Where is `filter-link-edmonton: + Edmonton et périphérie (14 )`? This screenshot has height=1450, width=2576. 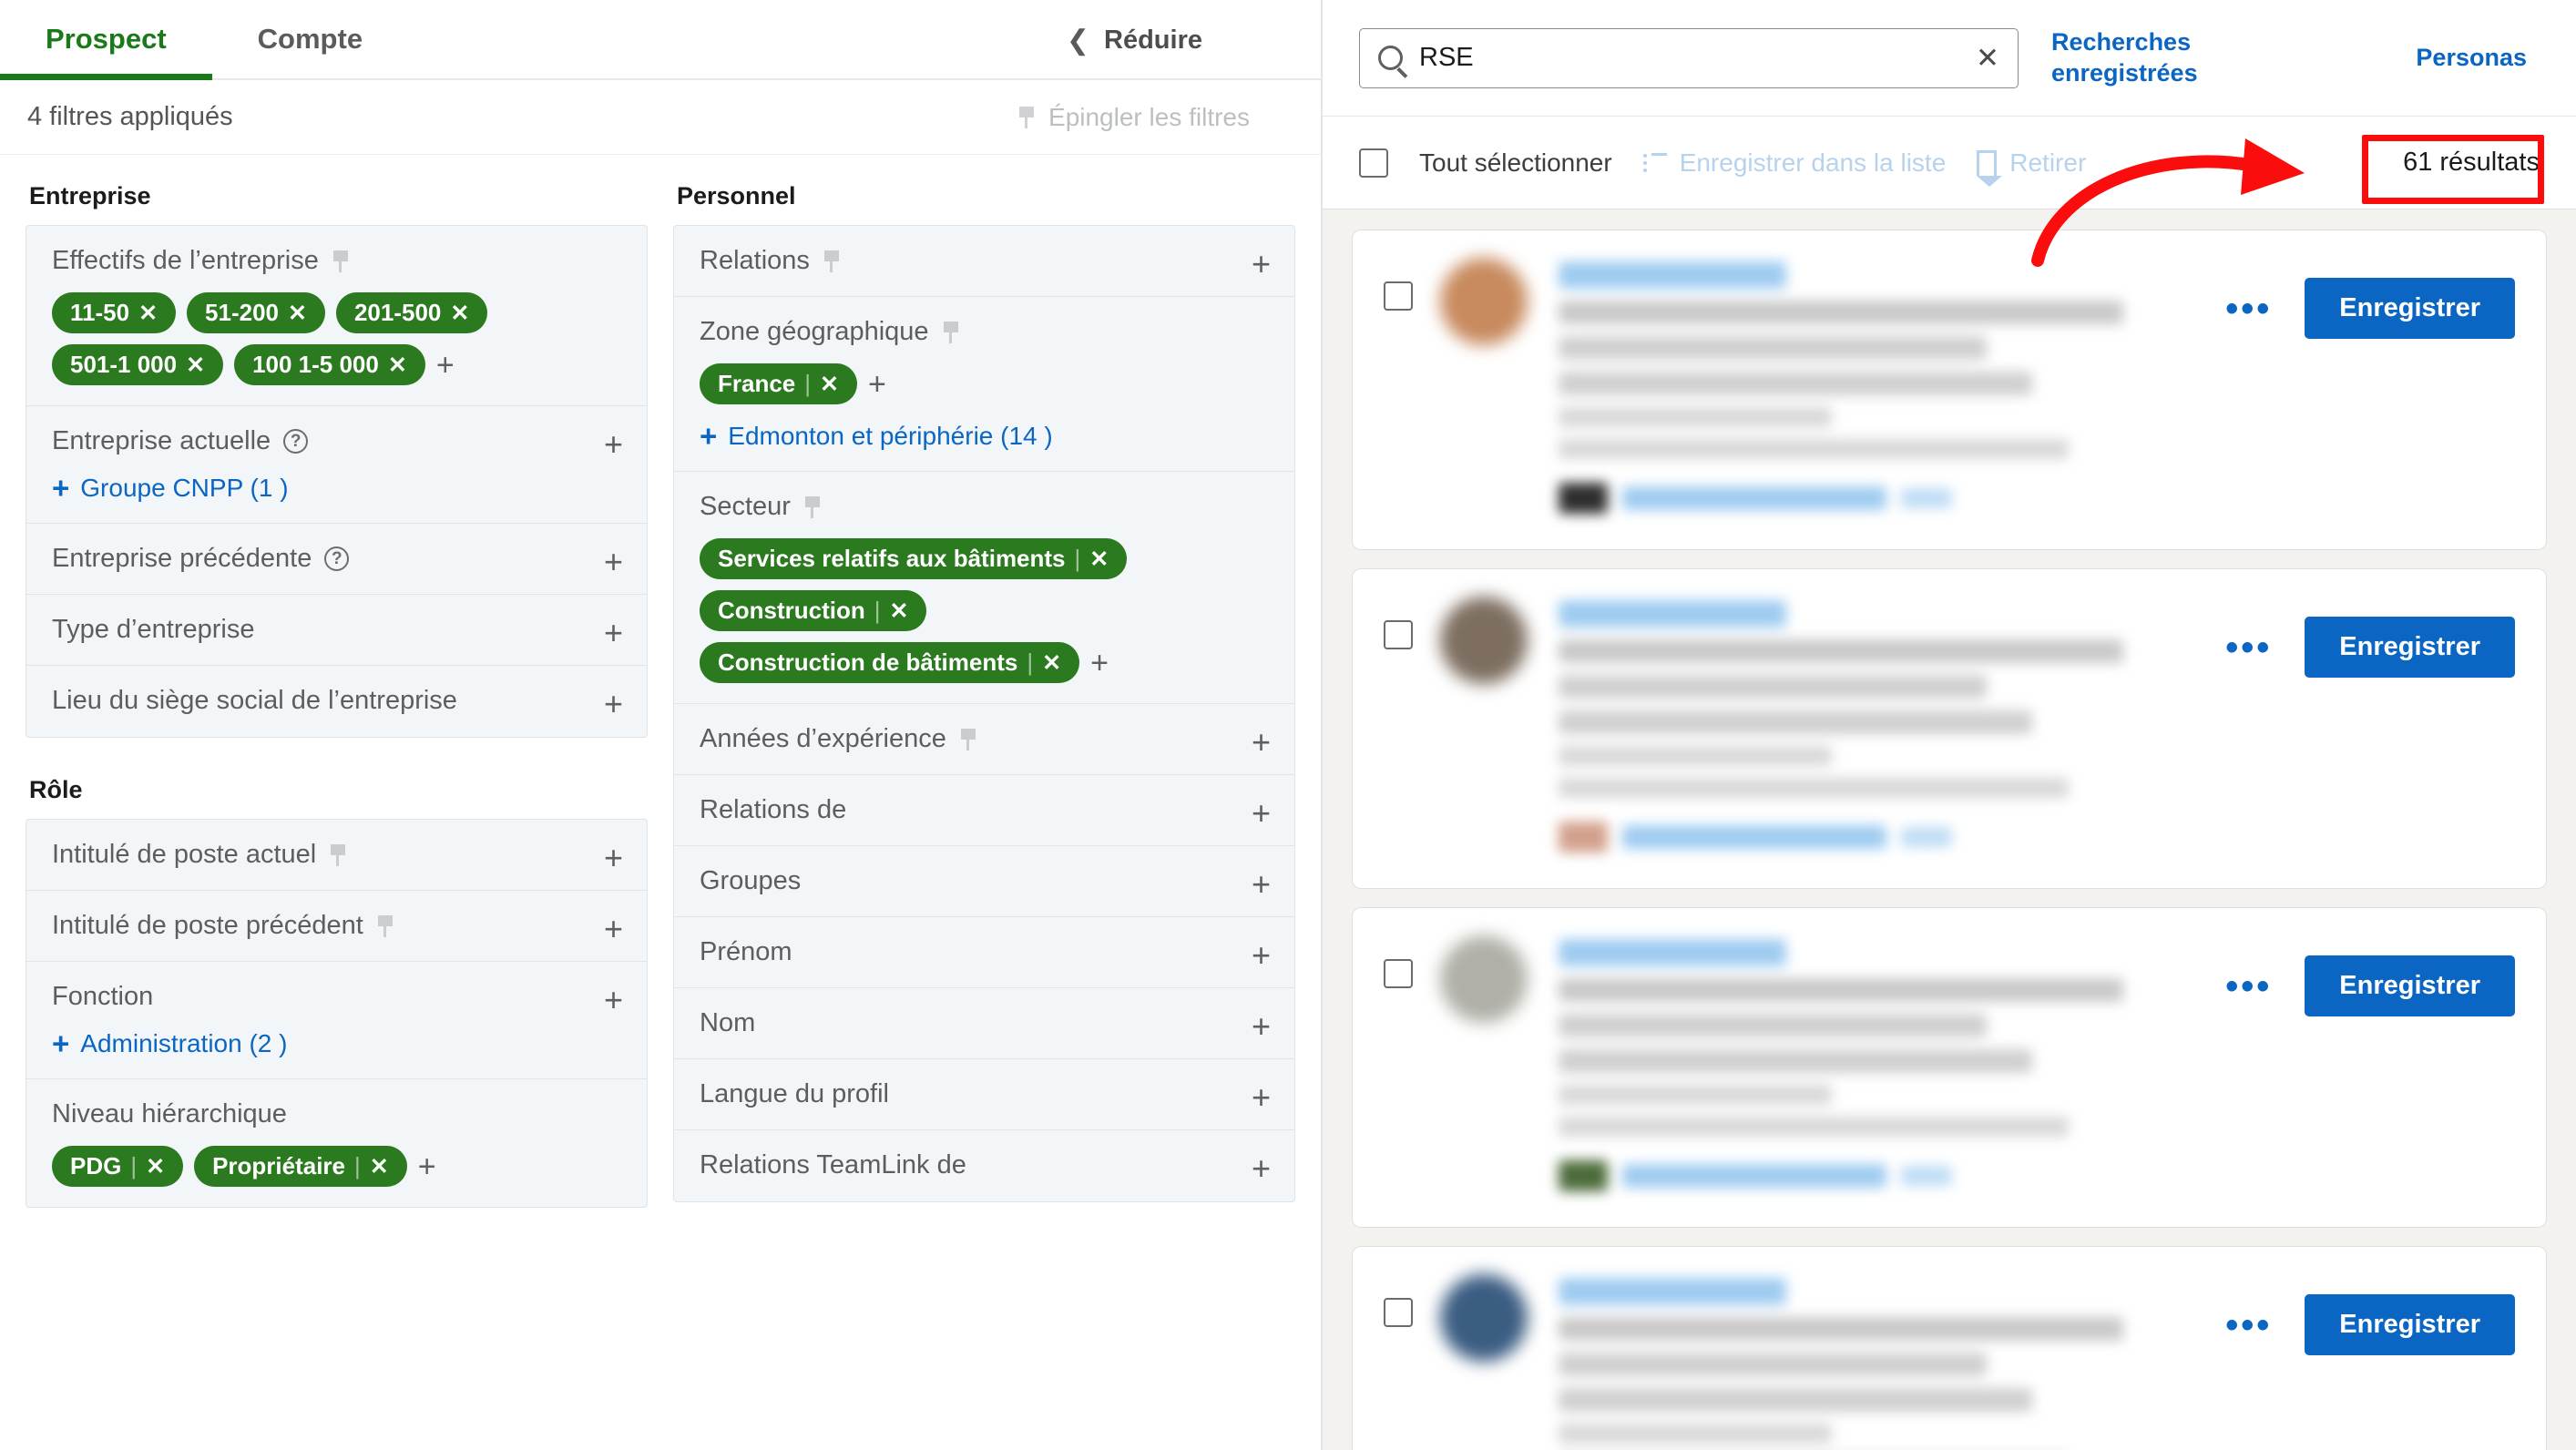
filter-link-edmonton: + Edmonton et périphérie (14 ) is located at coordinates (876, 436).